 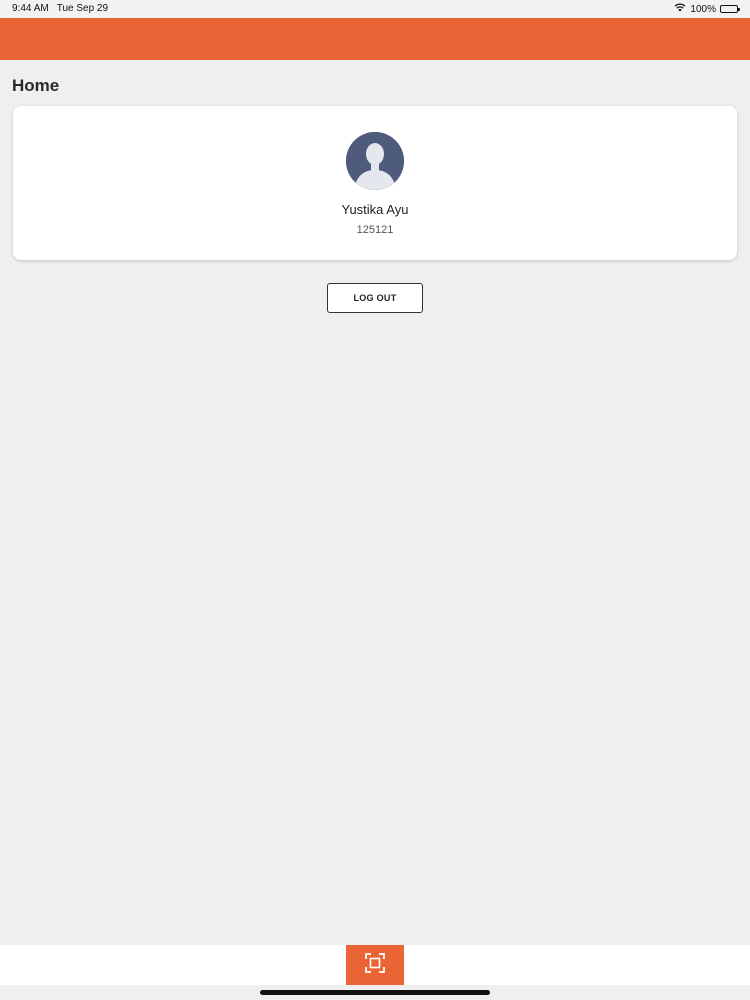 I want to click on status-time: 9:44 AM, so click(x=30, y=8).